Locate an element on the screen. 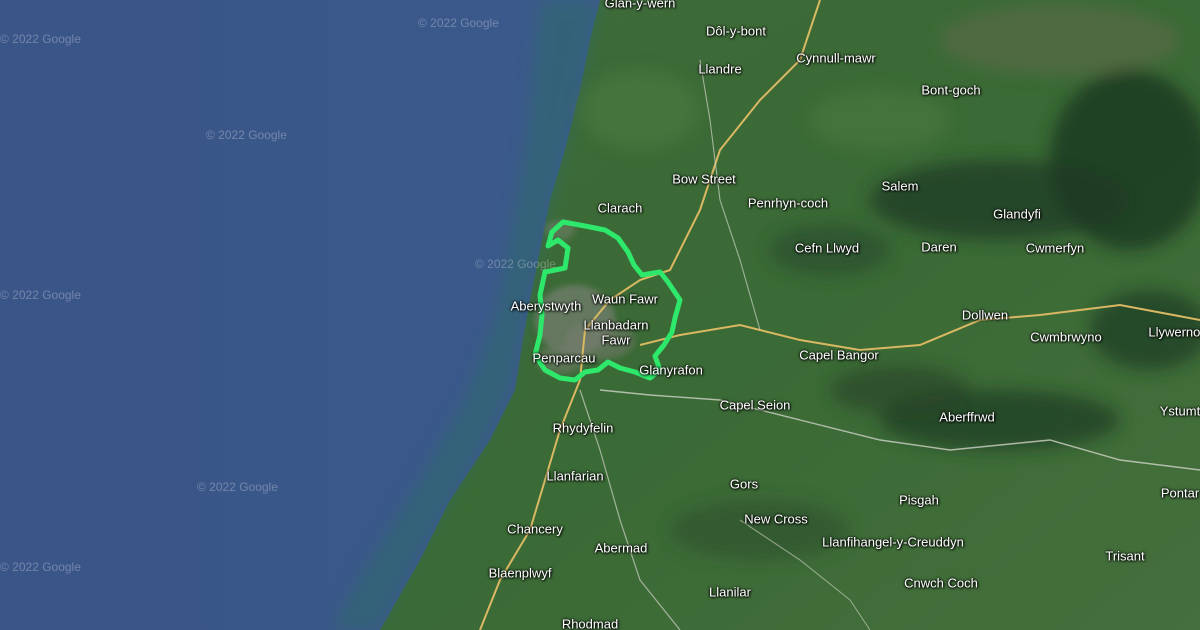 This screenshot has height=630, width=1200. place-label-penparcau: Penparcau is located at coordinates (564, 358).